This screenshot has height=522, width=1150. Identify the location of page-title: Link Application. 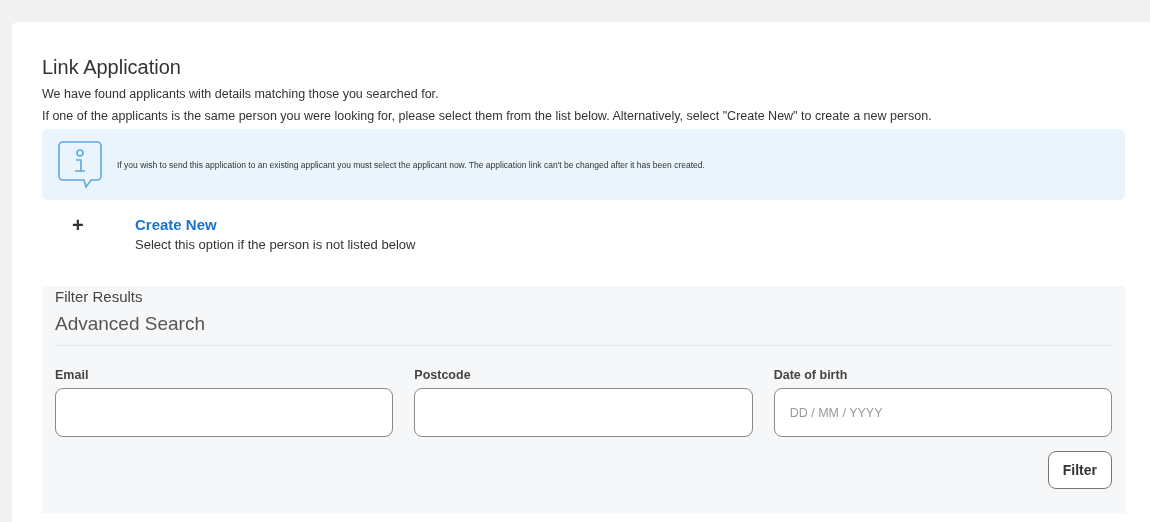
(112, 67).